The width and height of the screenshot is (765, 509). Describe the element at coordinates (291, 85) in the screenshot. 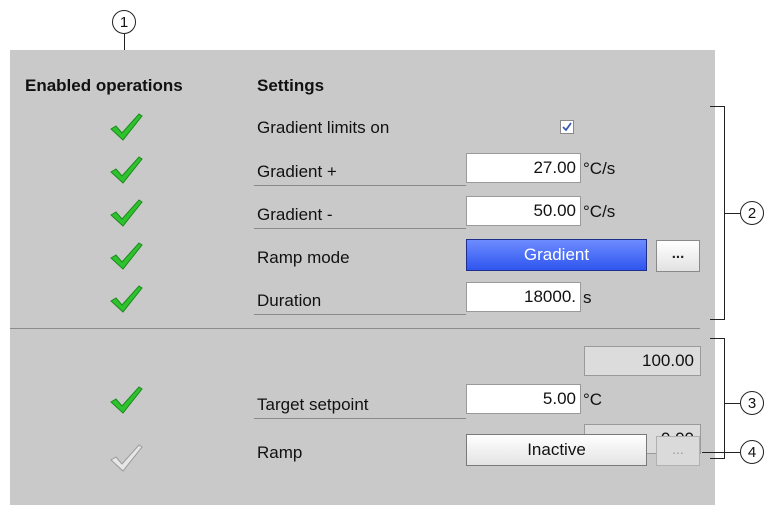

I see `header-settings: Settings` at that location.